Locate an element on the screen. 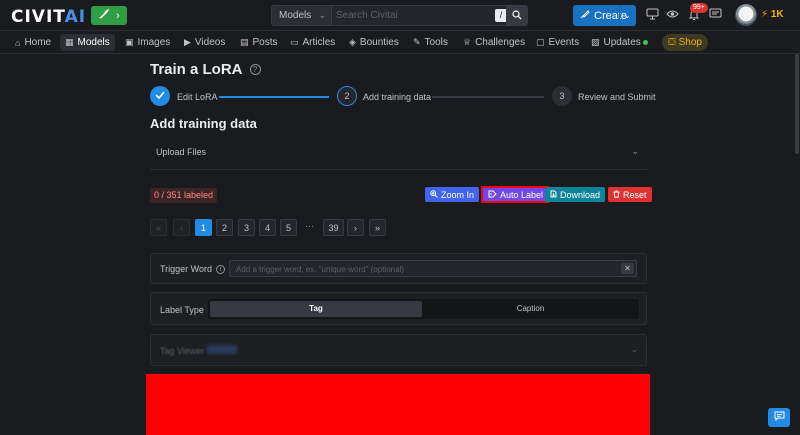 This screenshot has width=800, height=435. nav-item-updates: ▧ Updates is located at coordinates (616, 42).